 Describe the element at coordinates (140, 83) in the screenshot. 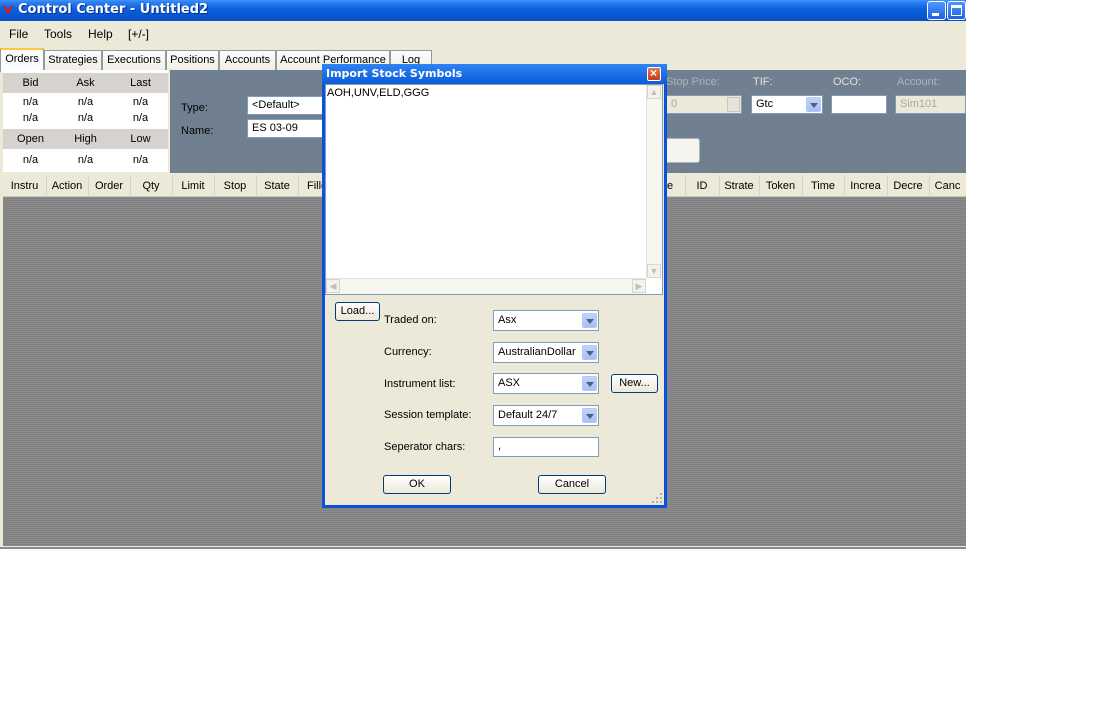

I see `last-header: Last` at that location.